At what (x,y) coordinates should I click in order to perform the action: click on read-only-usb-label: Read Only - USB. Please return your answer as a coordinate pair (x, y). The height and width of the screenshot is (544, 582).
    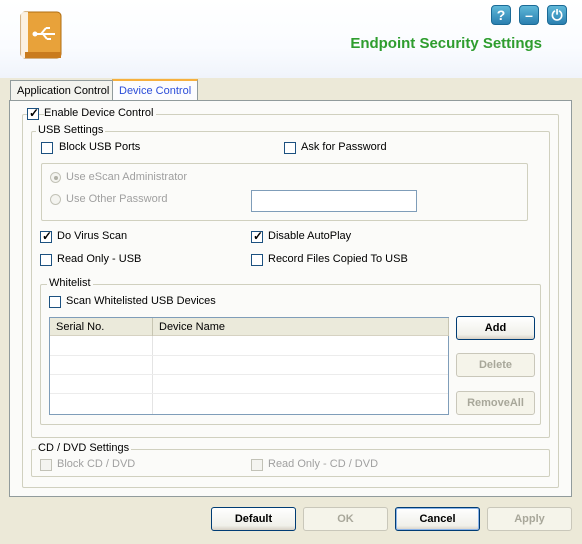
    Looking at the image, I should click on (99, 259).